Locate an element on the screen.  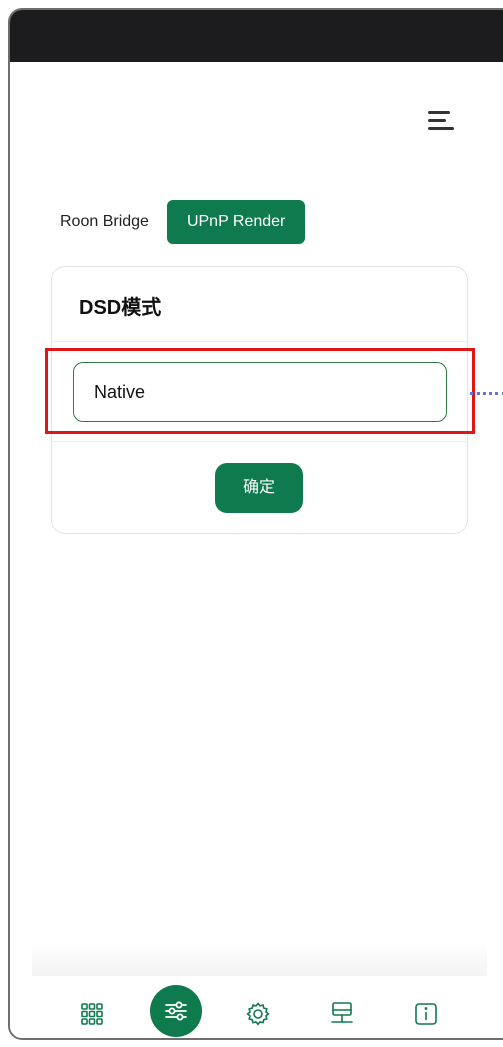
nav-grid is located at coordinates (92, 1014).